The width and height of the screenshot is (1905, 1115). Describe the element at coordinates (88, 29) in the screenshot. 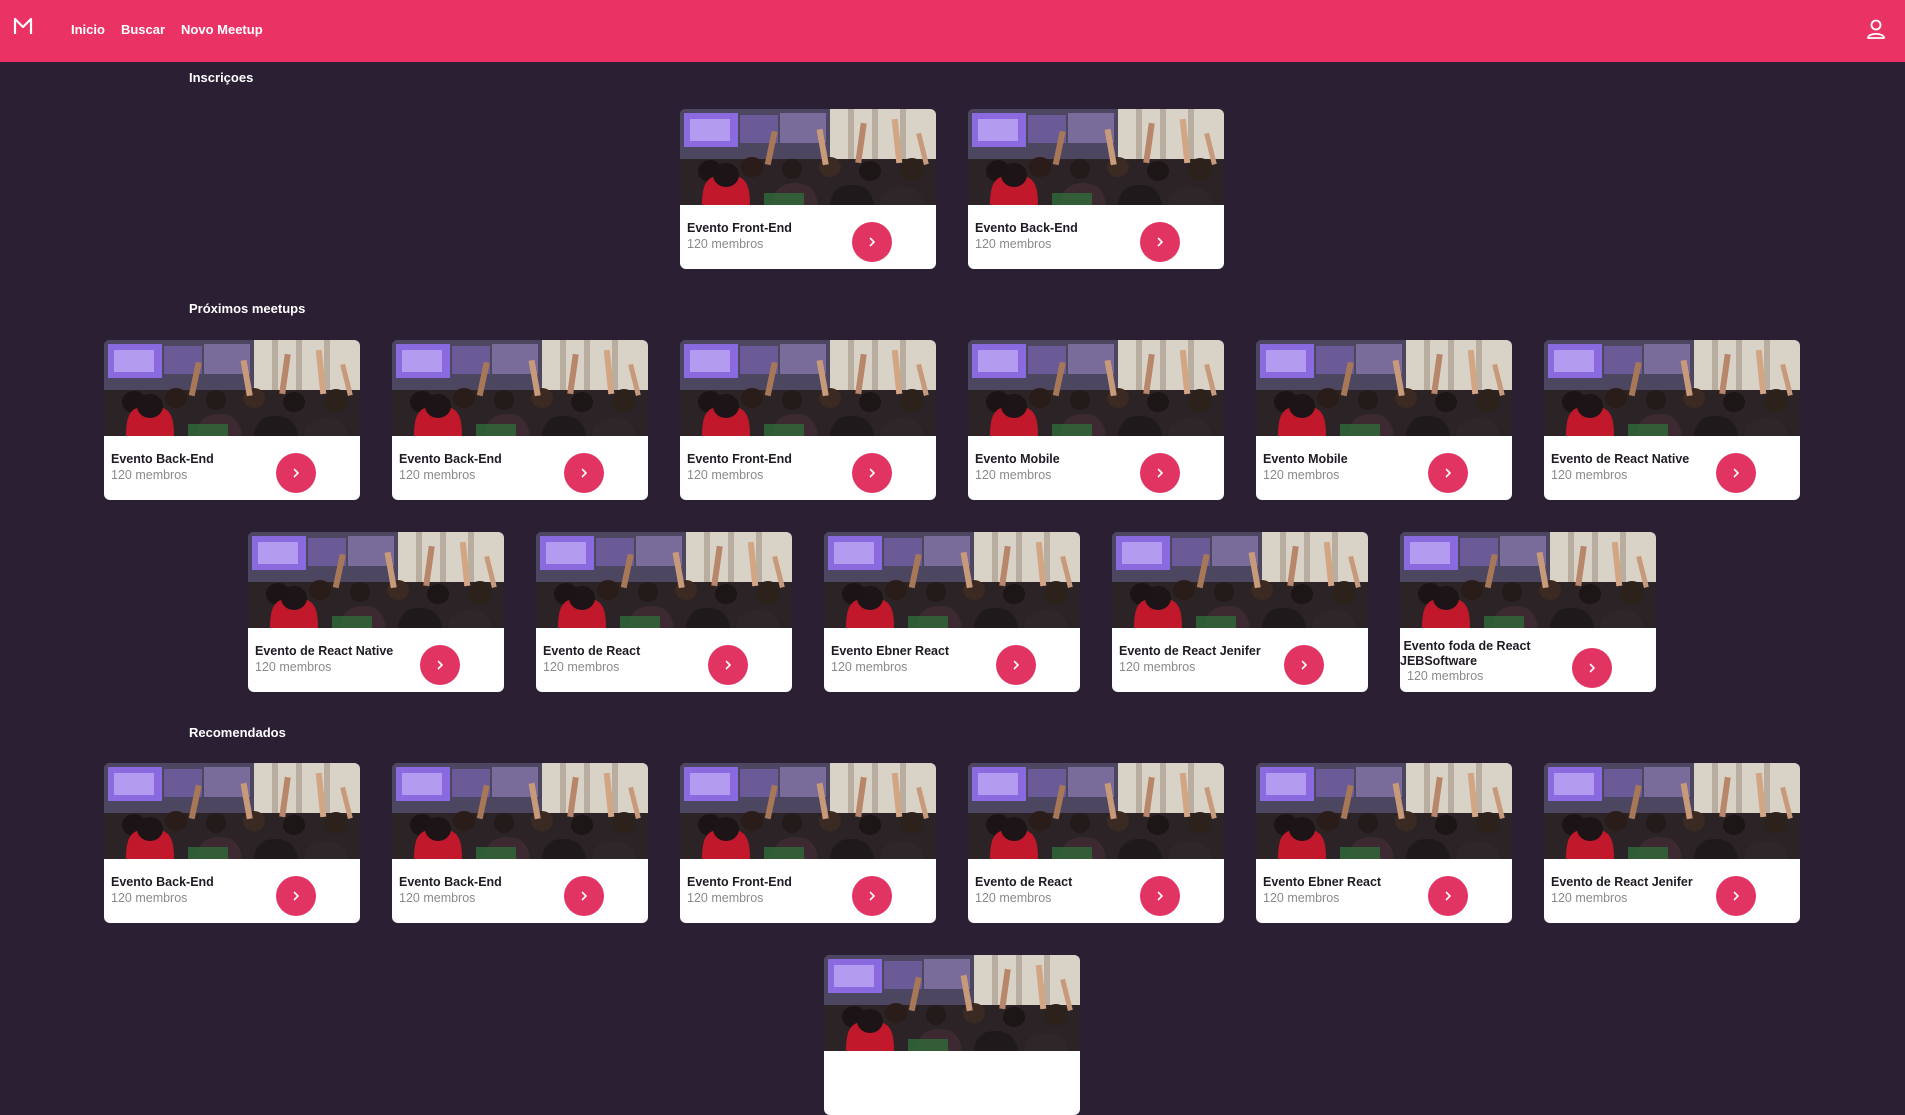

I see `nav-inicio-link: Inicio` at that location.